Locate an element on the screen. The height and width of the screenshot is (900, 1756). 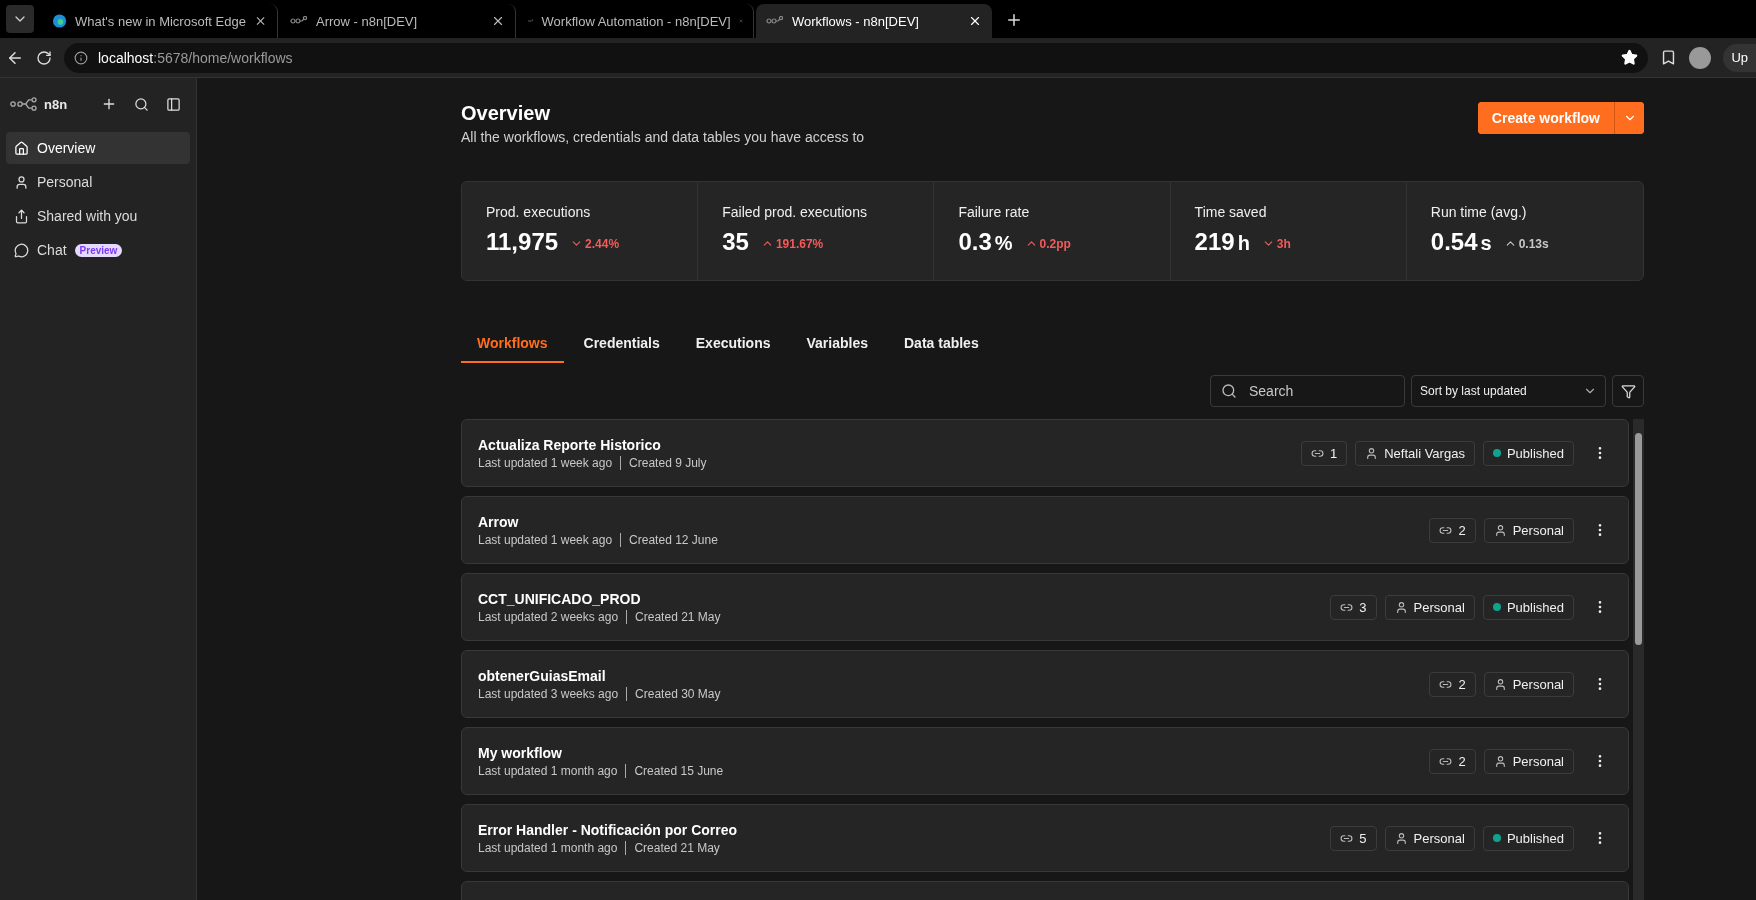
stat-label: Failure rate is located at coordinates (994, 212).